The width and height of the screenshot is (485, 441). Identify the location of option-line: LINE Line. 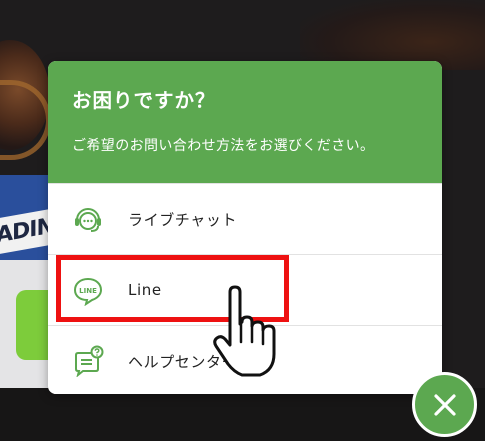
(245, 289).